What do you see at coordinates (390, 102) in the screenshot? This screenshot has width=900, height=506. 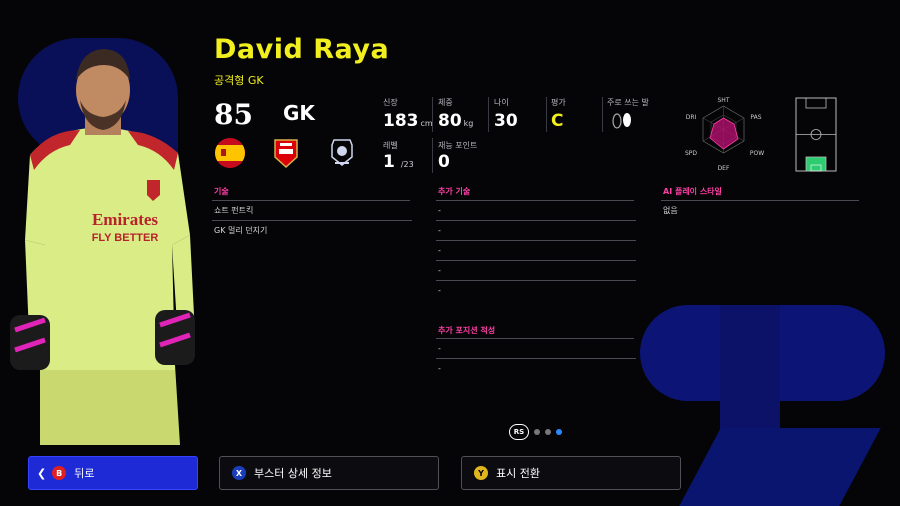 I see `height-label: 신장` at bounding box center [390, 102].